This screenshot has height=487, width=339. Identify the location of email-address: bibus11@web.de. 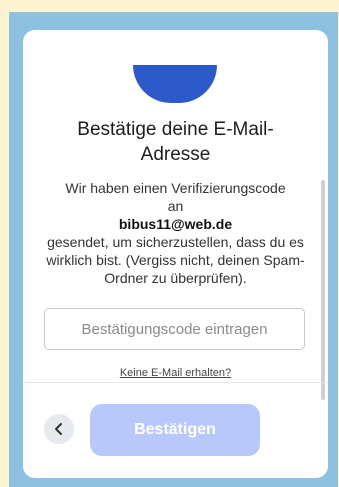
(175, 224).